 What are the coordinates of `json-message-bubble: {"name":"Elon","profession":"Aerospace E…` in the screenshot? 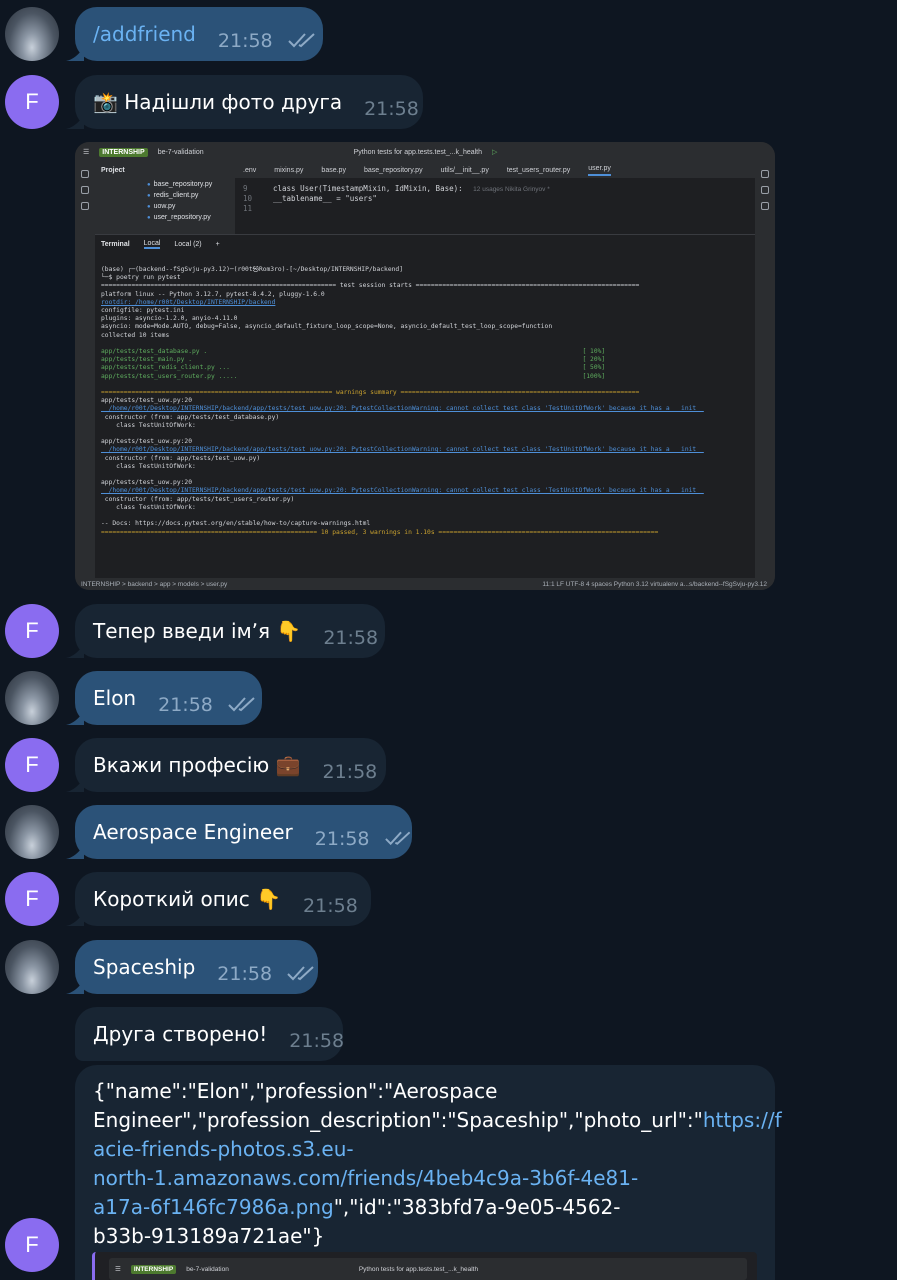 It's located at (428, 1172).